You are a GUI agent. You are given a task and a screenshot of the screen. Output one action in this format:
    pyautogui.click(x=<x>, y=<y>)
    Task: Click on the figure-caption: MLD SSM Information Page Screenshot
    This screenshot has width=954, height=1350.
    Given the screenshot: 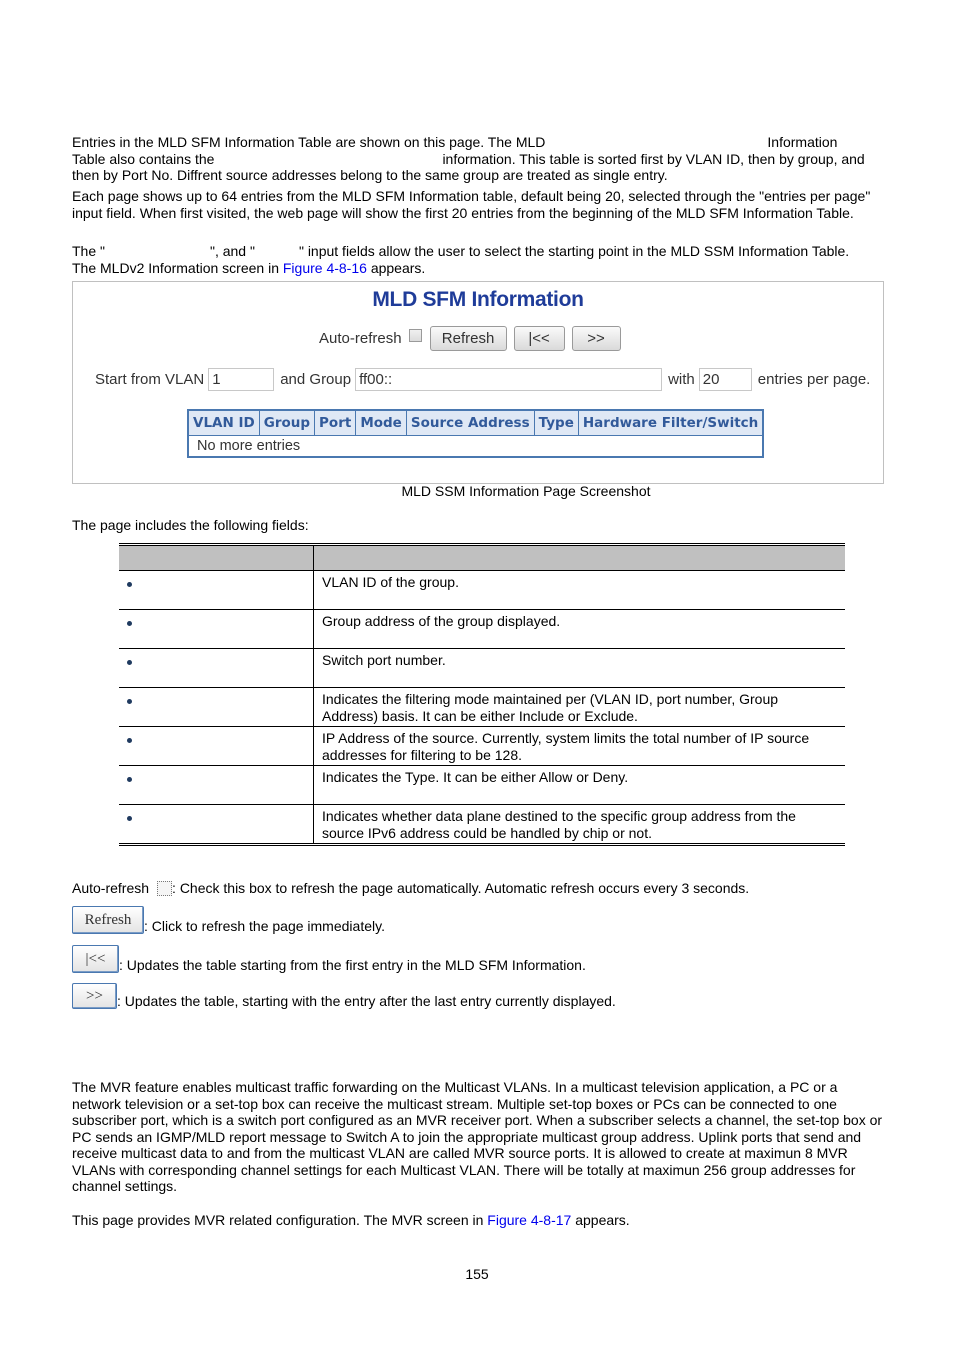 What is the action you would take?
    pyautogui.click(x=526, y=491)
    